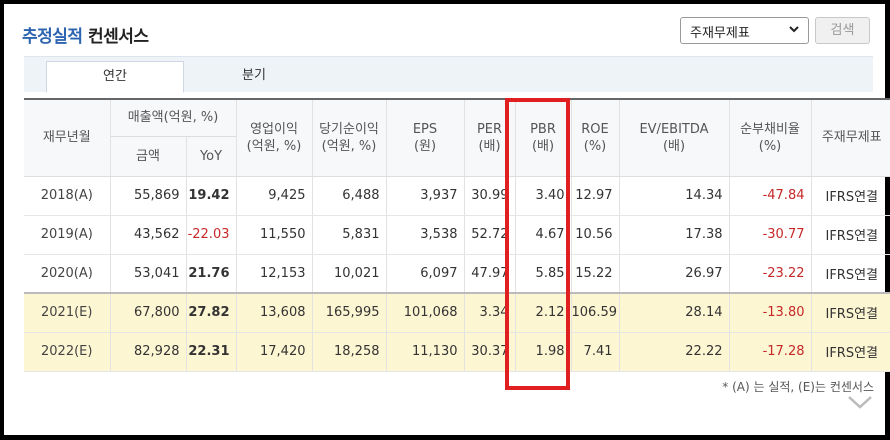 Image resolution: width=890 pixels, height=440 pixels. What do you see at coordinates (211, 312) in the screenshot?
I see `cell-sales-yoy: 27.82` at bounding box center [211, 312].